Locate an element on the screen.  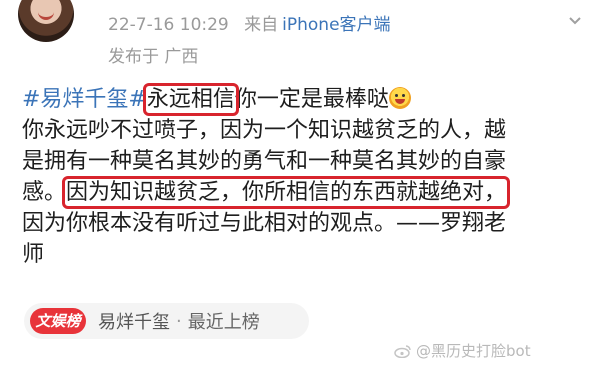
smiley-emoji-icon is located at coordinates (399, 98).